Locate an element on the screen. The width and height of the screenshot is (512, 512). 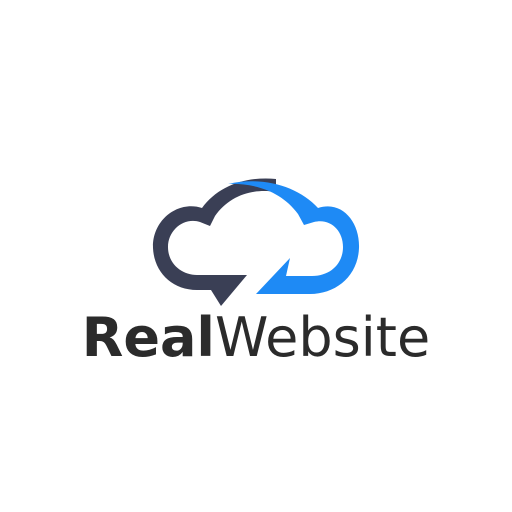
wordmark-bold-part: Real is located at coordinates (148, 337).